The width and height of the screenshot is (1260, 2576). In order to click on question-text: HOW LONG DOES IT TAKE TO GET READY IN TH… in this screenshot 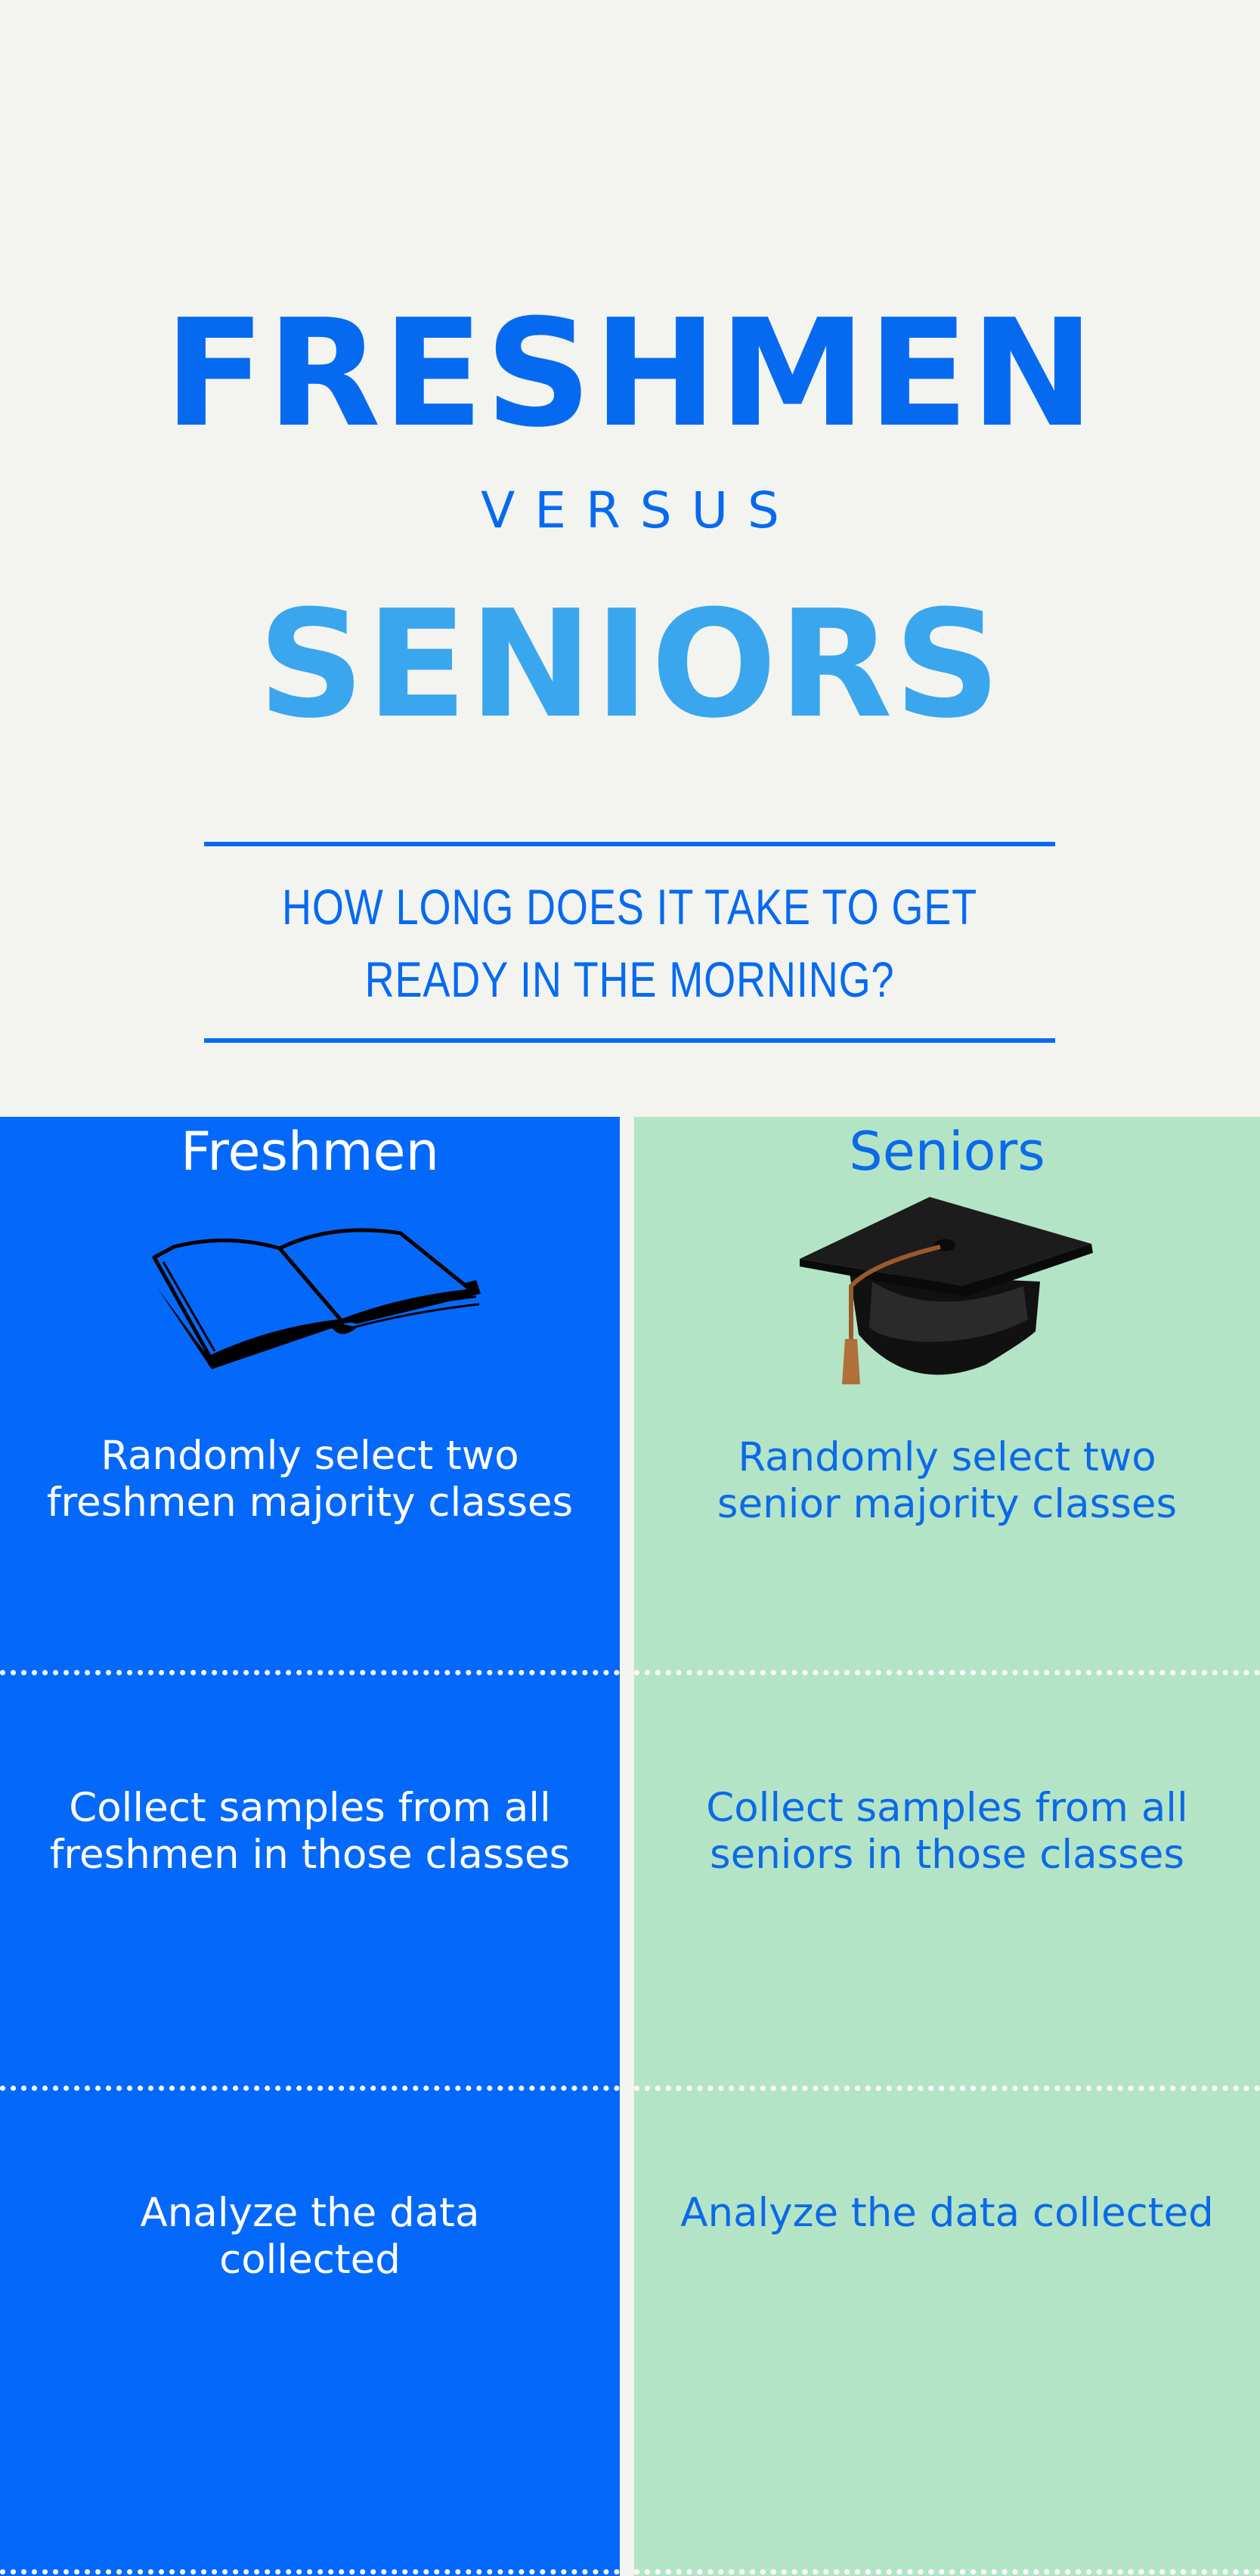, I will do `click(629, 943)`.